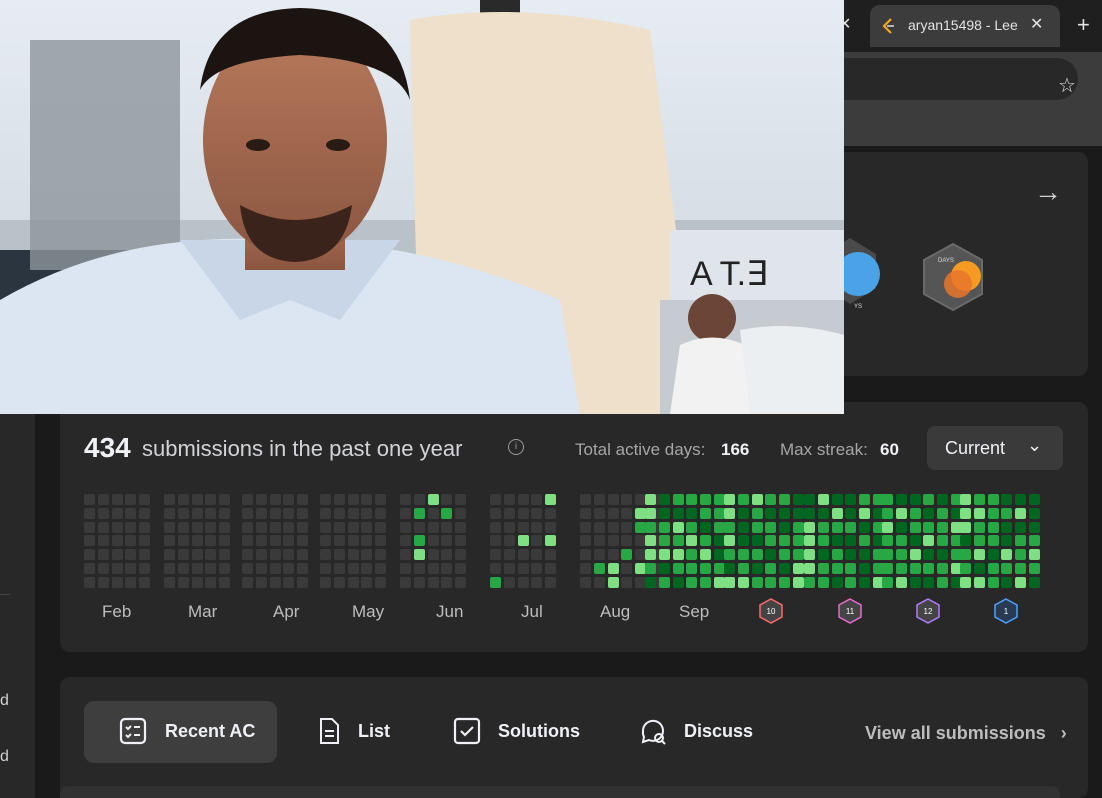 The height and width of the screenshot is (798, 1102). What do you see at coordinates (1036, 24) in the screenshot?
I see `tab-close-icon: ✕` at bounding box center [1036, 24].